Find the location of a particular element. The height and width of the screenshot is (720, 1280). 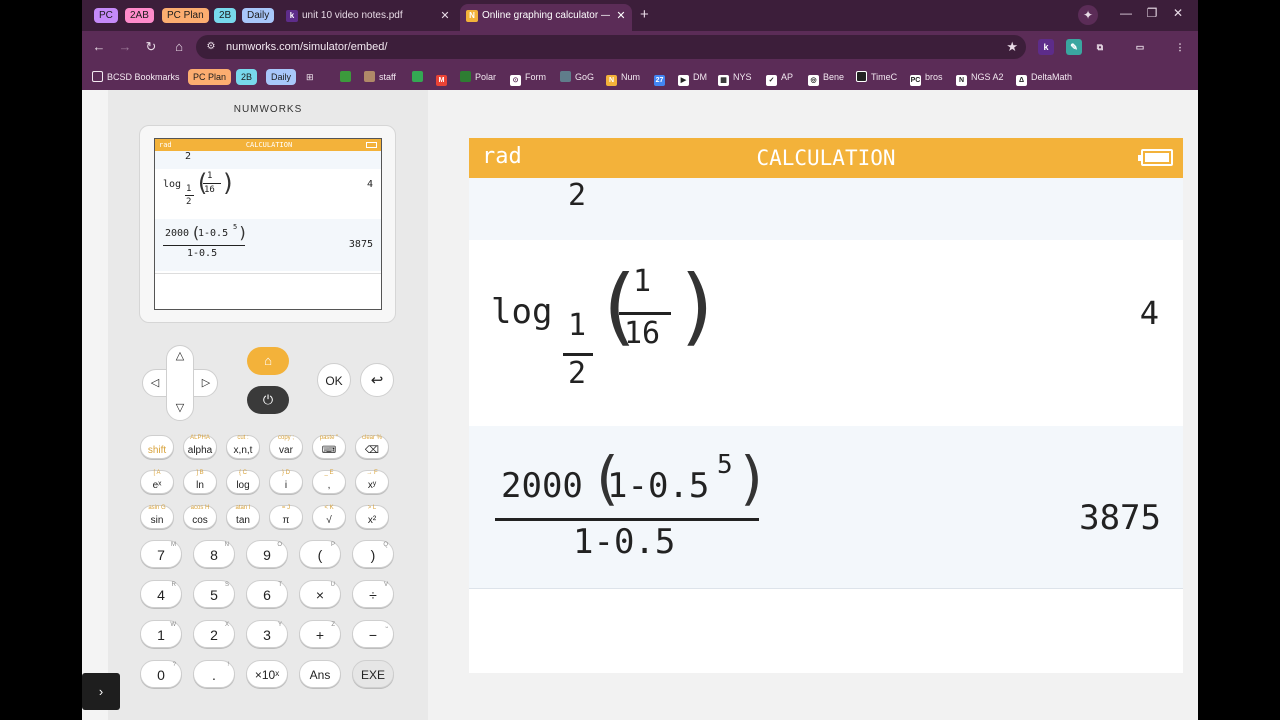

key-9: 9O is located at coordinates (267, 554).